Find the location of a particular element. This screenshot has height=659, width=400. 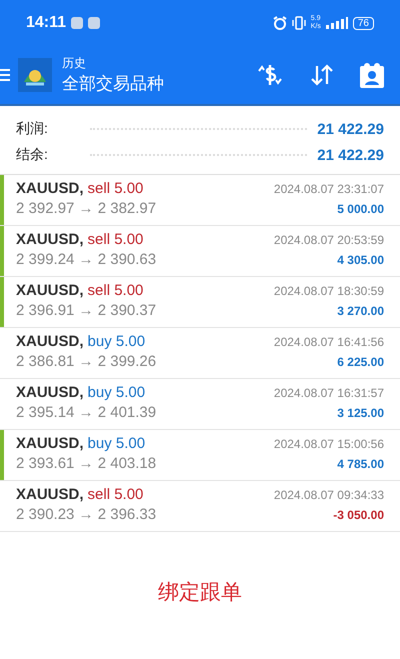

deal-profit: 4 305.00 is located at coordinates (360, 260).